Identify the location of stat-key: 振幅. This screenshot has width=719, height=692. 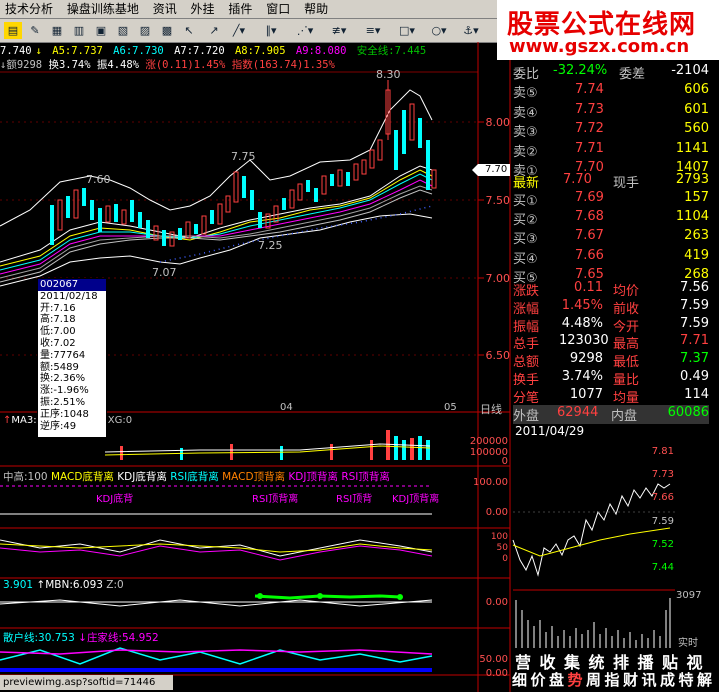
(526, 327).